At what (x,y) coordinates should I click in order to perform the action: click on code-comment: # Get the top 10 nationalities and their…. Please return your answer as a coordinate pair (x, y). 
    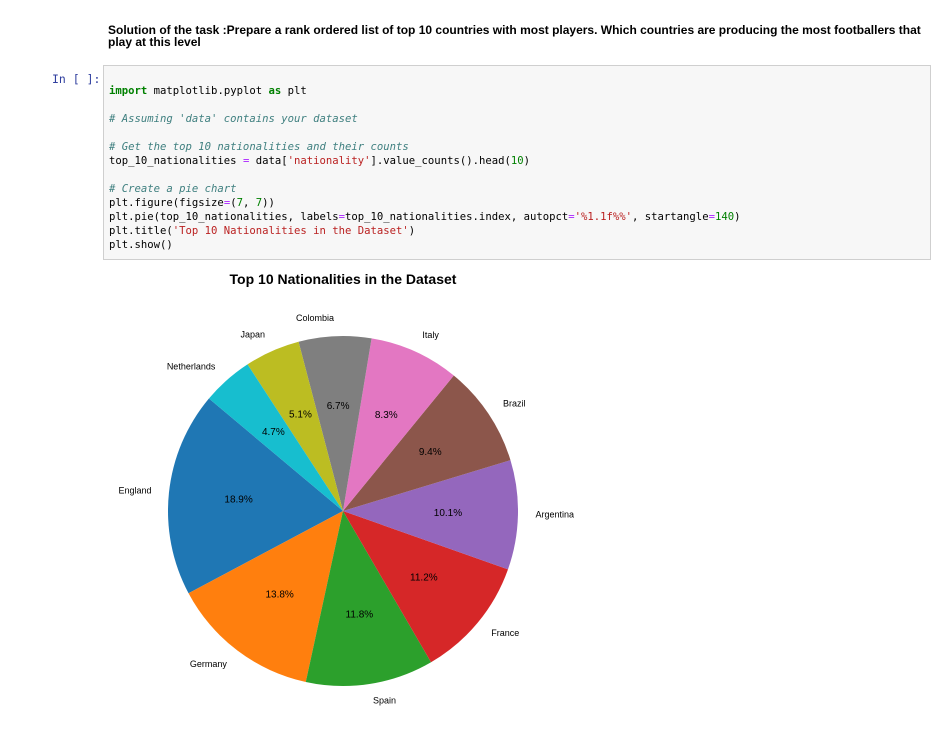
    Looking at the image, I should click on (259, 147).